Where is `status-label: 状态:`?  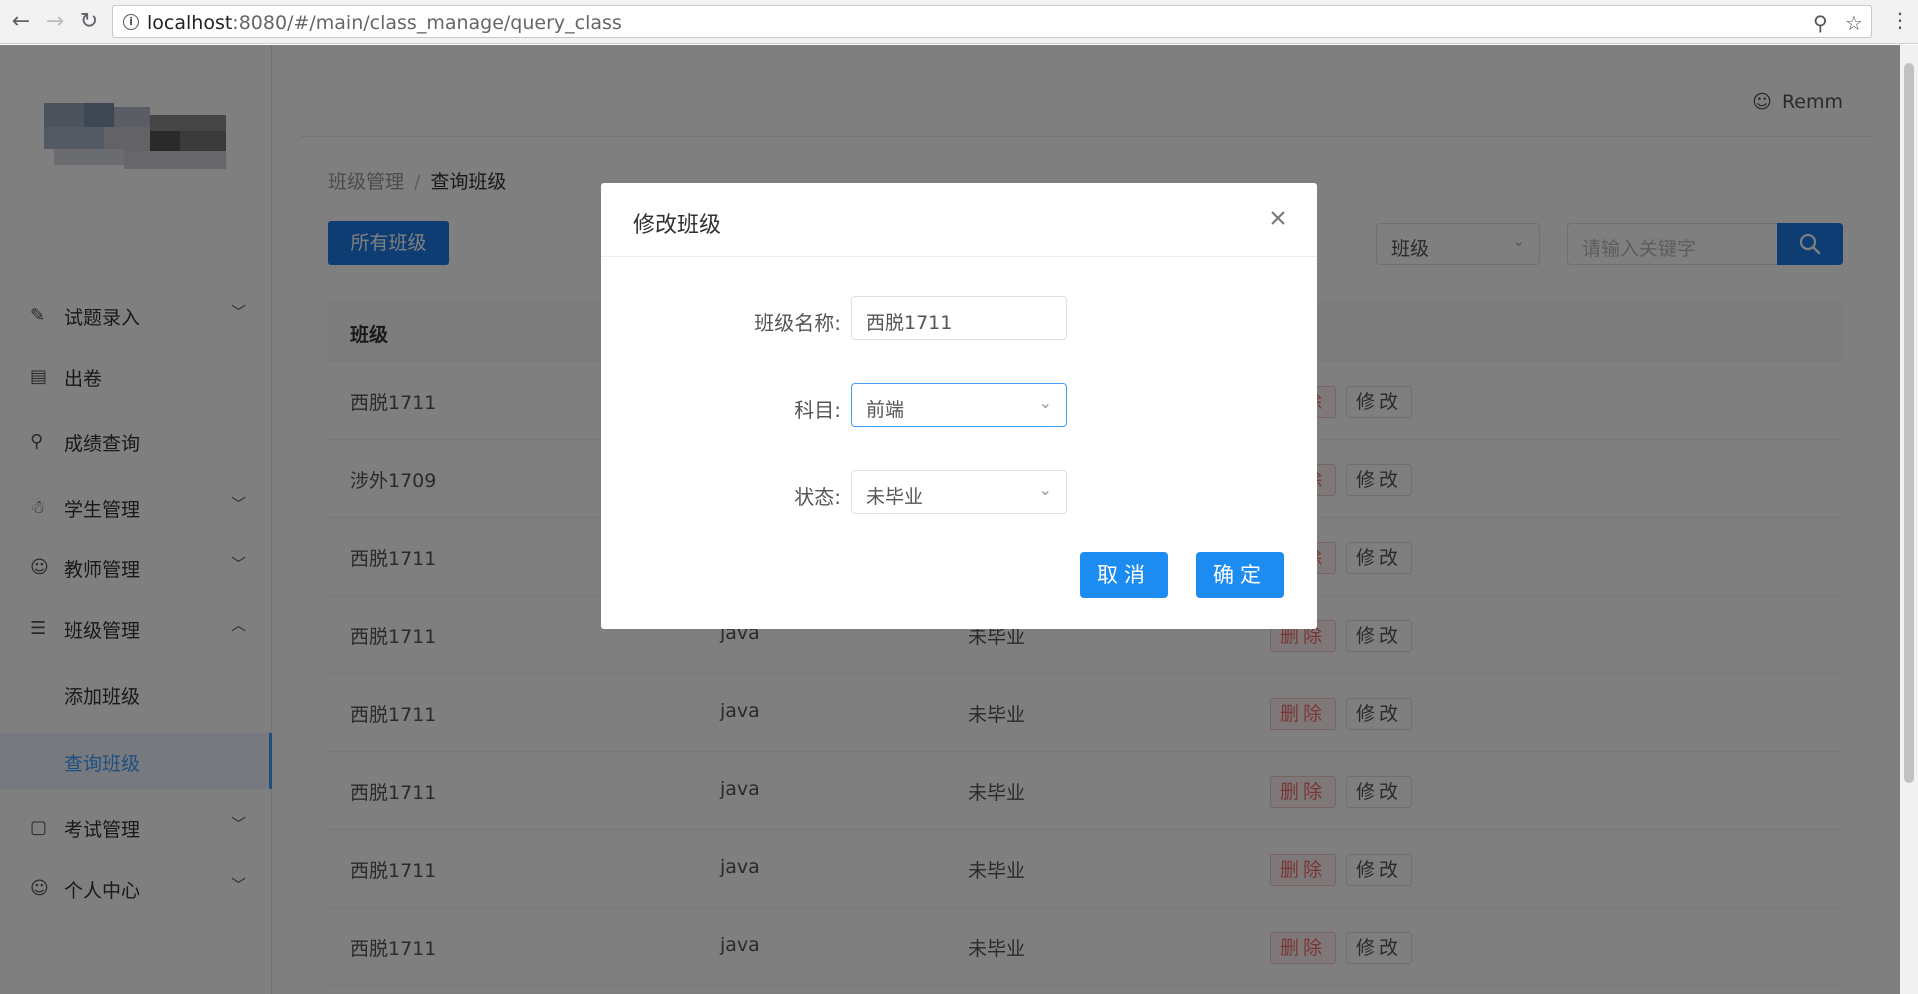
status-label: 状态: is located at coordinates (817, 497).